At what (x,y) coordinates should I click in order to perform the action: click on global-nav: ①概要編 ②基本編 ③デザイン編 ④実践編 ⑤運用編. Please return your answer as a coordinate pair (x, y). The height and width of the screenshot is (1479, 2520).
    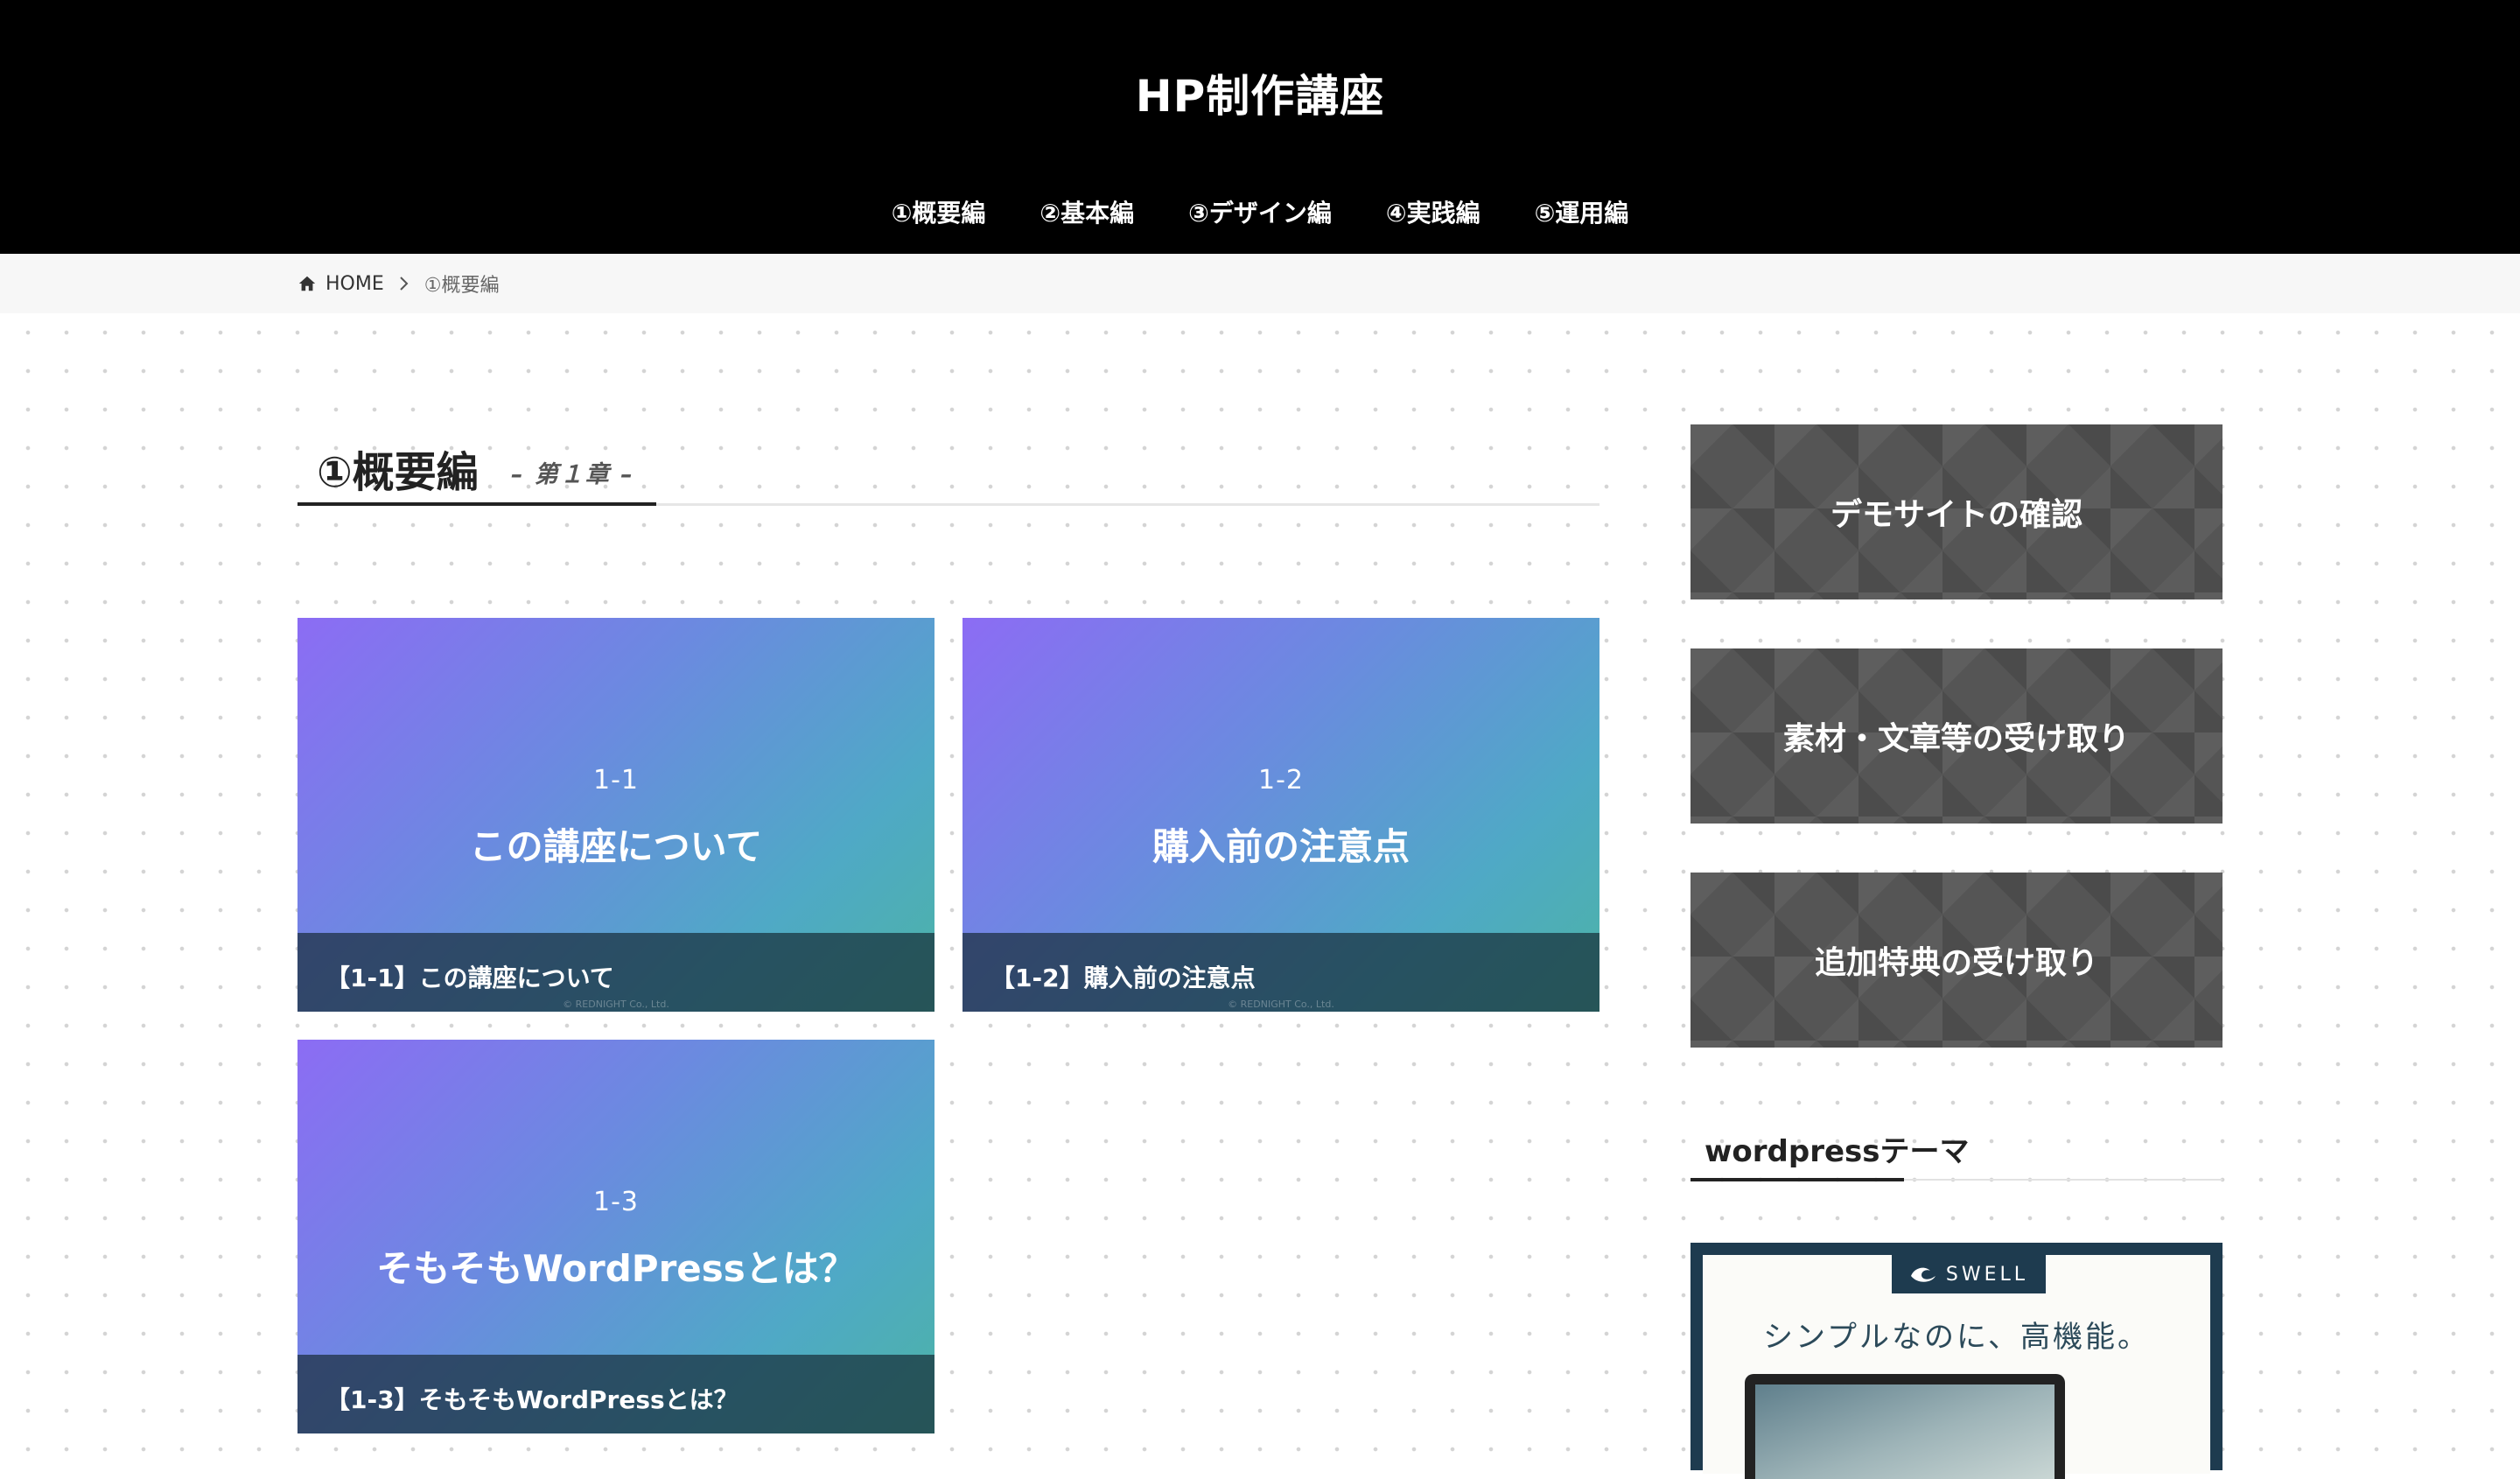
    Looking at the image, I should click on (1260, 212).